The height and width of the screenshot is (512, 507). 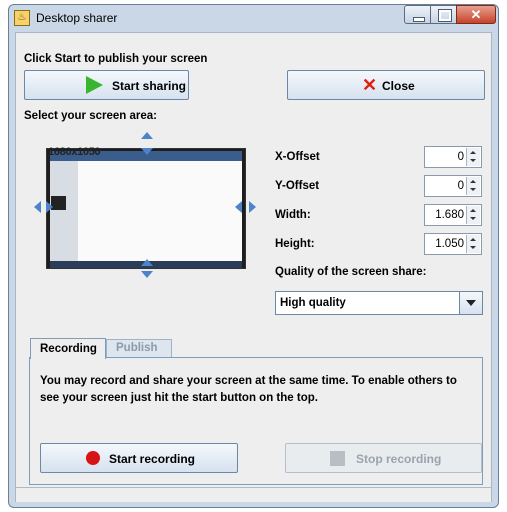 What do you see at coordinates (152, 459) in the screenshot?
I see `start-recording-label: Start recording` at bounding box center [152, 459].